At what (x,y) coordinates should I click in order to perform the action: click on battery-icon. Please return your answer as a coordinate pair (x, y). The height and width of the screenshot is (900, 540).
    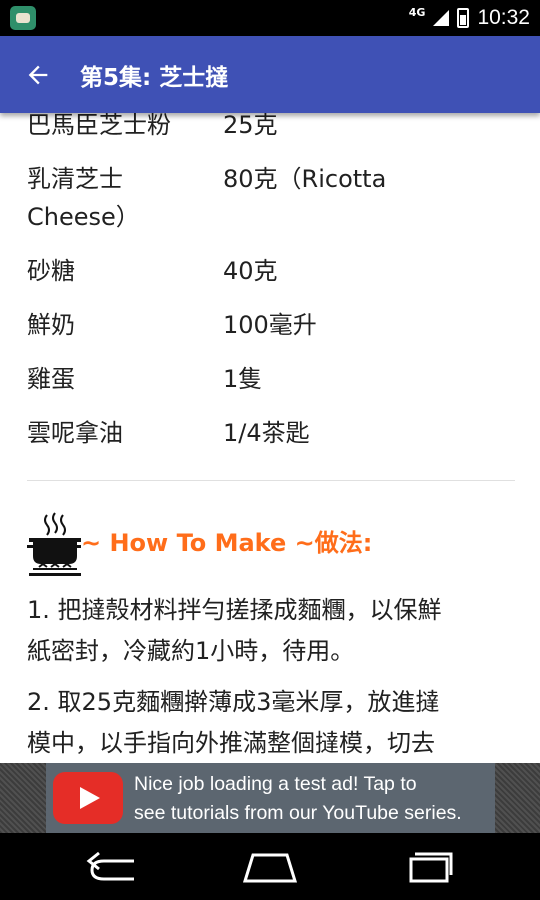
    Looking at the image, I should click on (463, 18).